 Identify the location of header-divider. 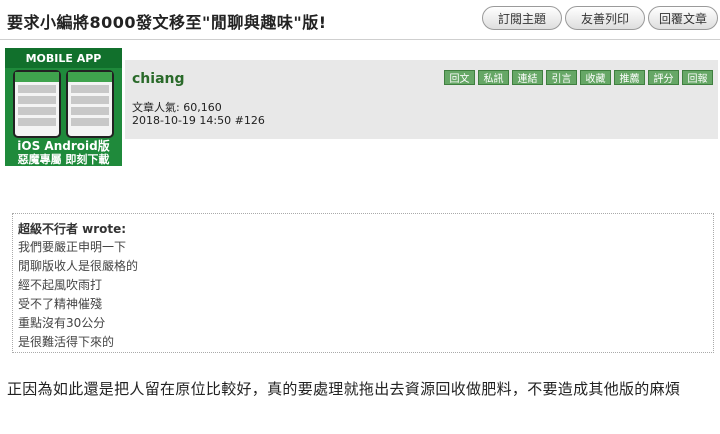
(360, 39).